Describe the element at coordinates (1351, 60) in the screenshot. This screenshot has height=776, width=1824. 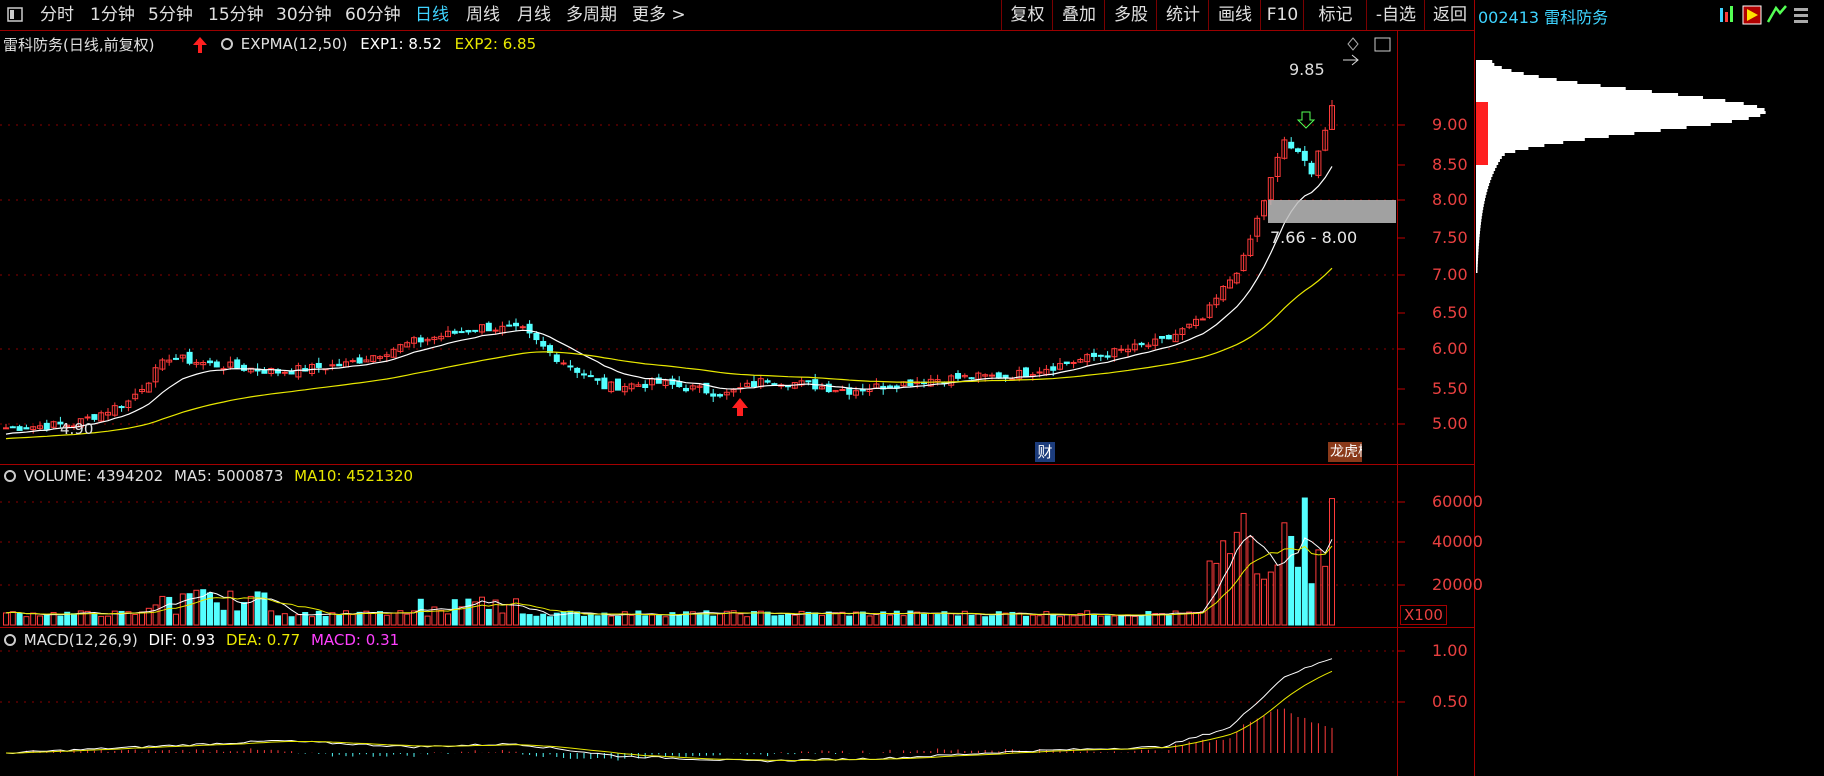
I see `high-arrow-icon` at that location.